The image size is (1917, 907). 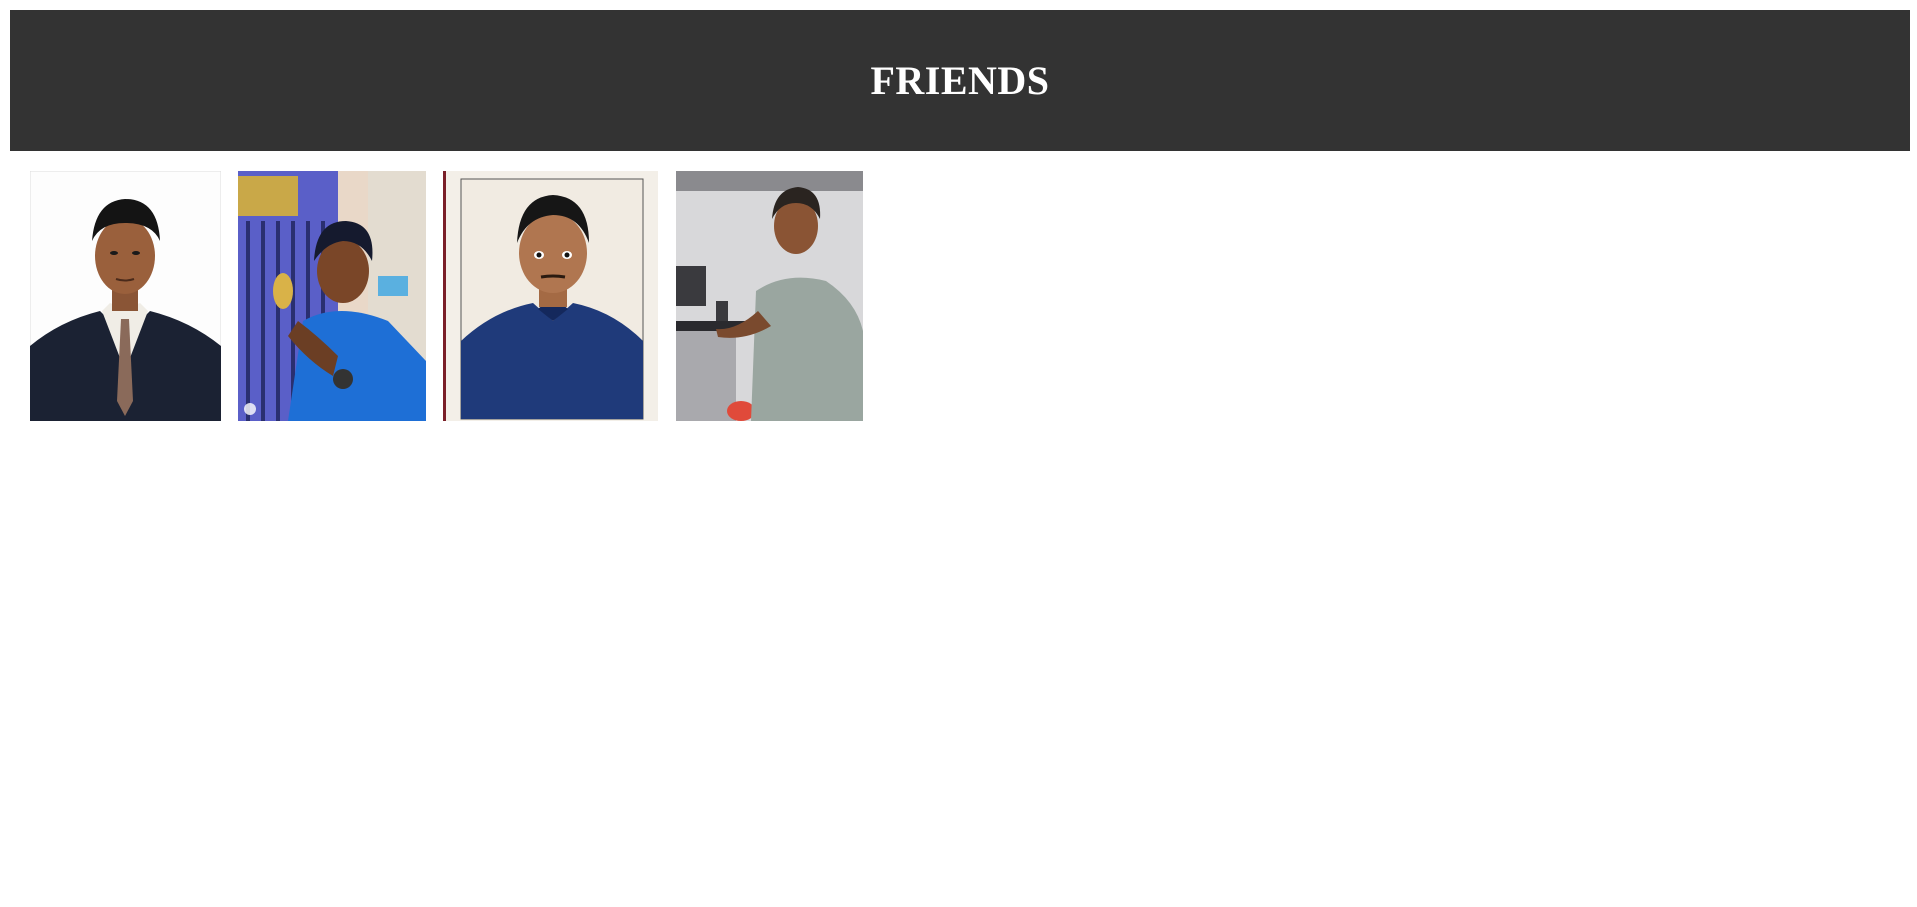 I want to click on page-title: FRIENDS, so click(x=960, y=80).